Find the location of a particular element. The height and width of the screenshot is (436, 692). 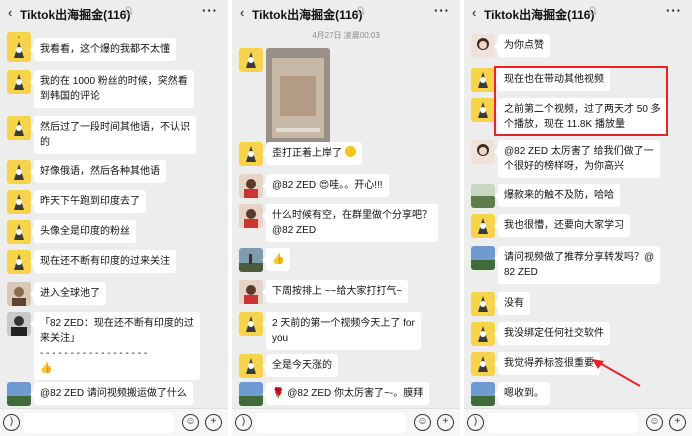

message-bubble: 我也很懵，还要向大家学习 is located at coordinates (562, 225).